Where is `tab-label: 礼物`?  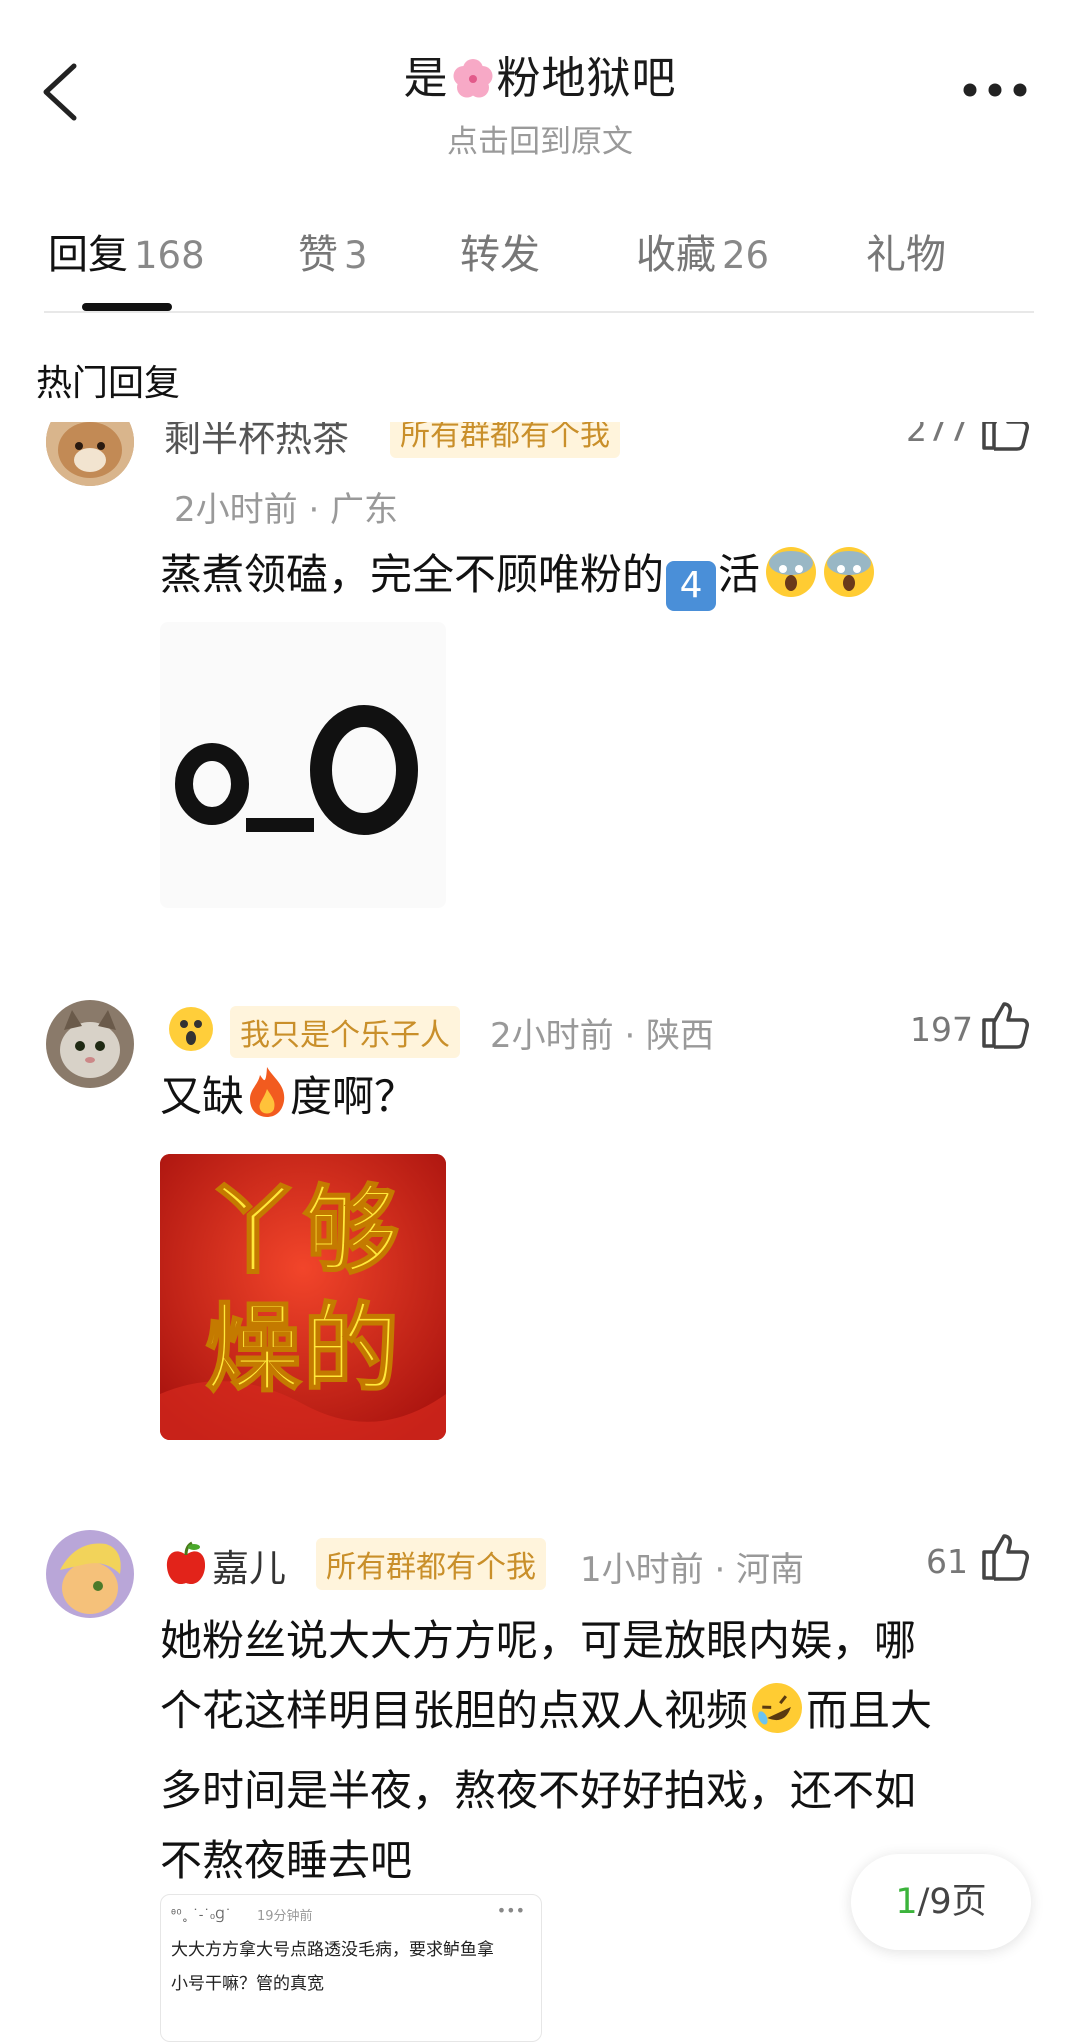 tab-label: 礼物 is located at coordinates (906, 255).